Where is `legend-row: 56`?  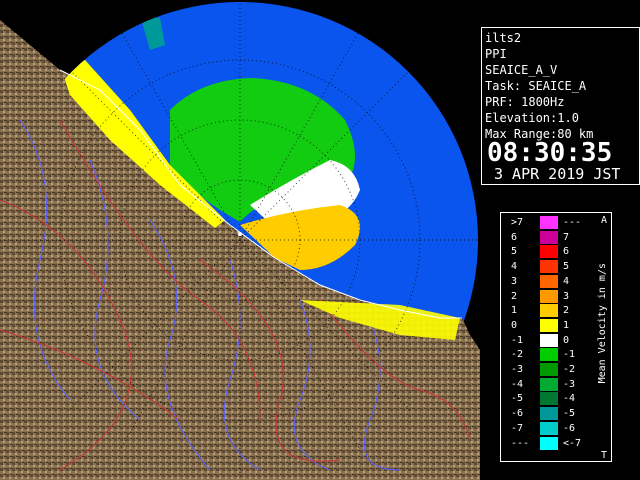
legend-row: 56 is located at coordinates (556, 252).